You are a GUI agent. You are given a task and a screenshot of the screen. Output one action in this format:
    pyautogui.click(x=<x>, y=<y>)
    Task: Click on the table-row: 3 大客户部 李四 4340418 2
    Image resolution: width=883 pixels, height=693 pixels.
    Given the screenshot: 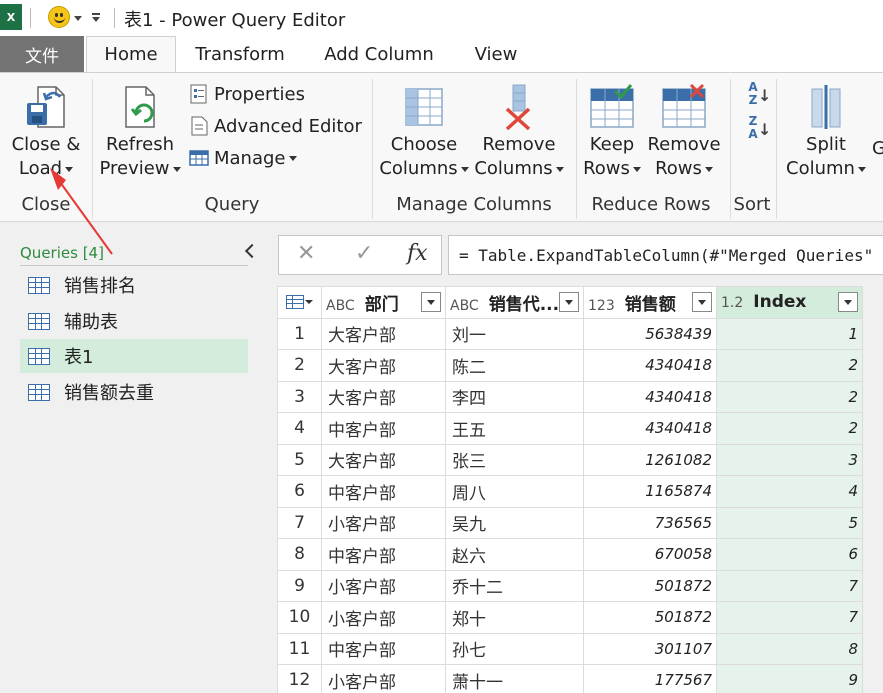 What is the action you would take?
    pyautogui.click(x=570, y=396)
    